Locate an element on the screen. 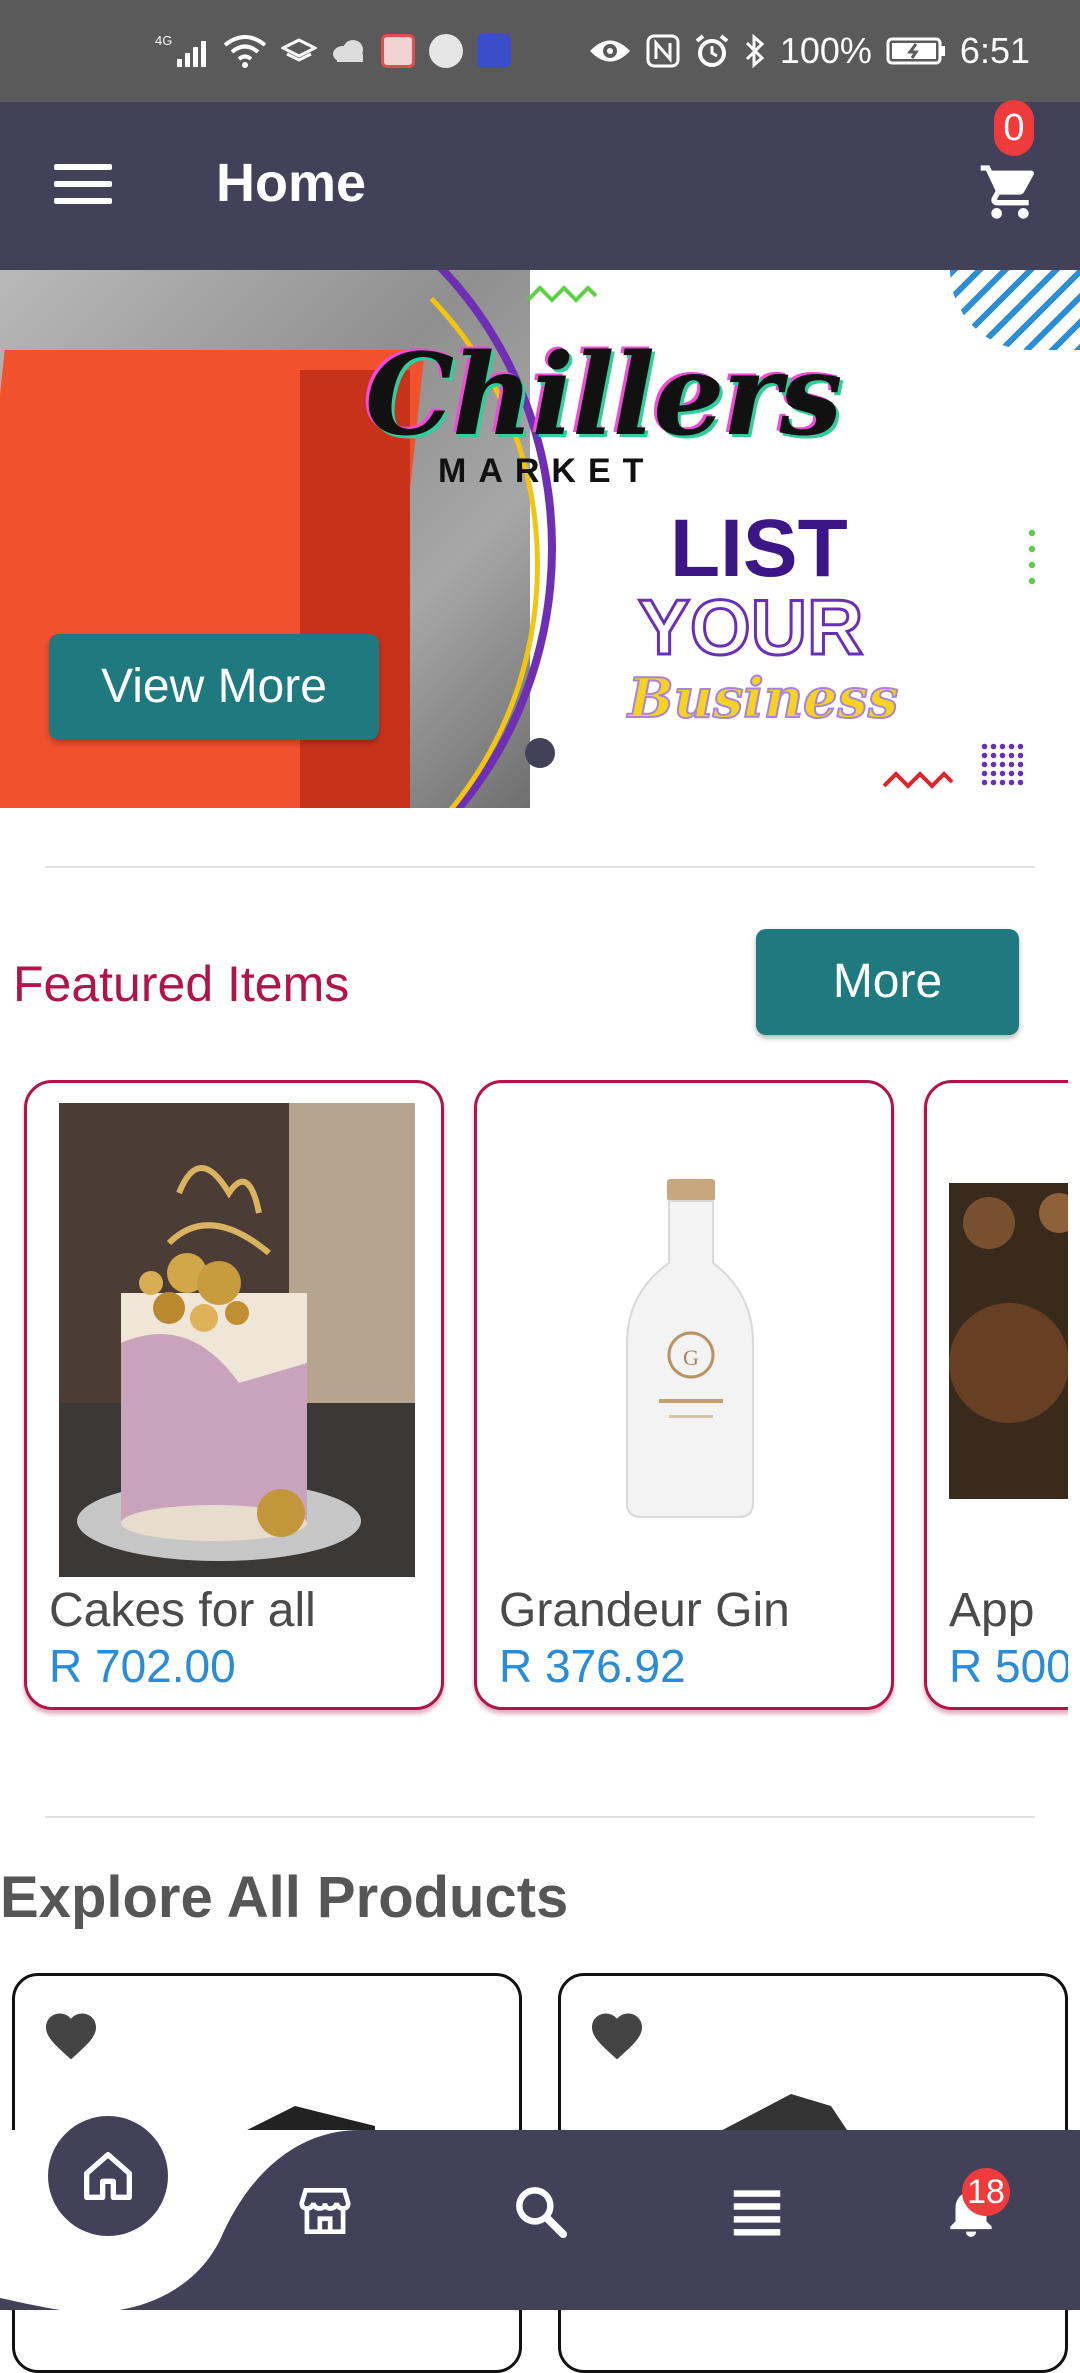 This screenshot has width=1080, height=2373. alarm-icon is located at coordinates (712, 51).